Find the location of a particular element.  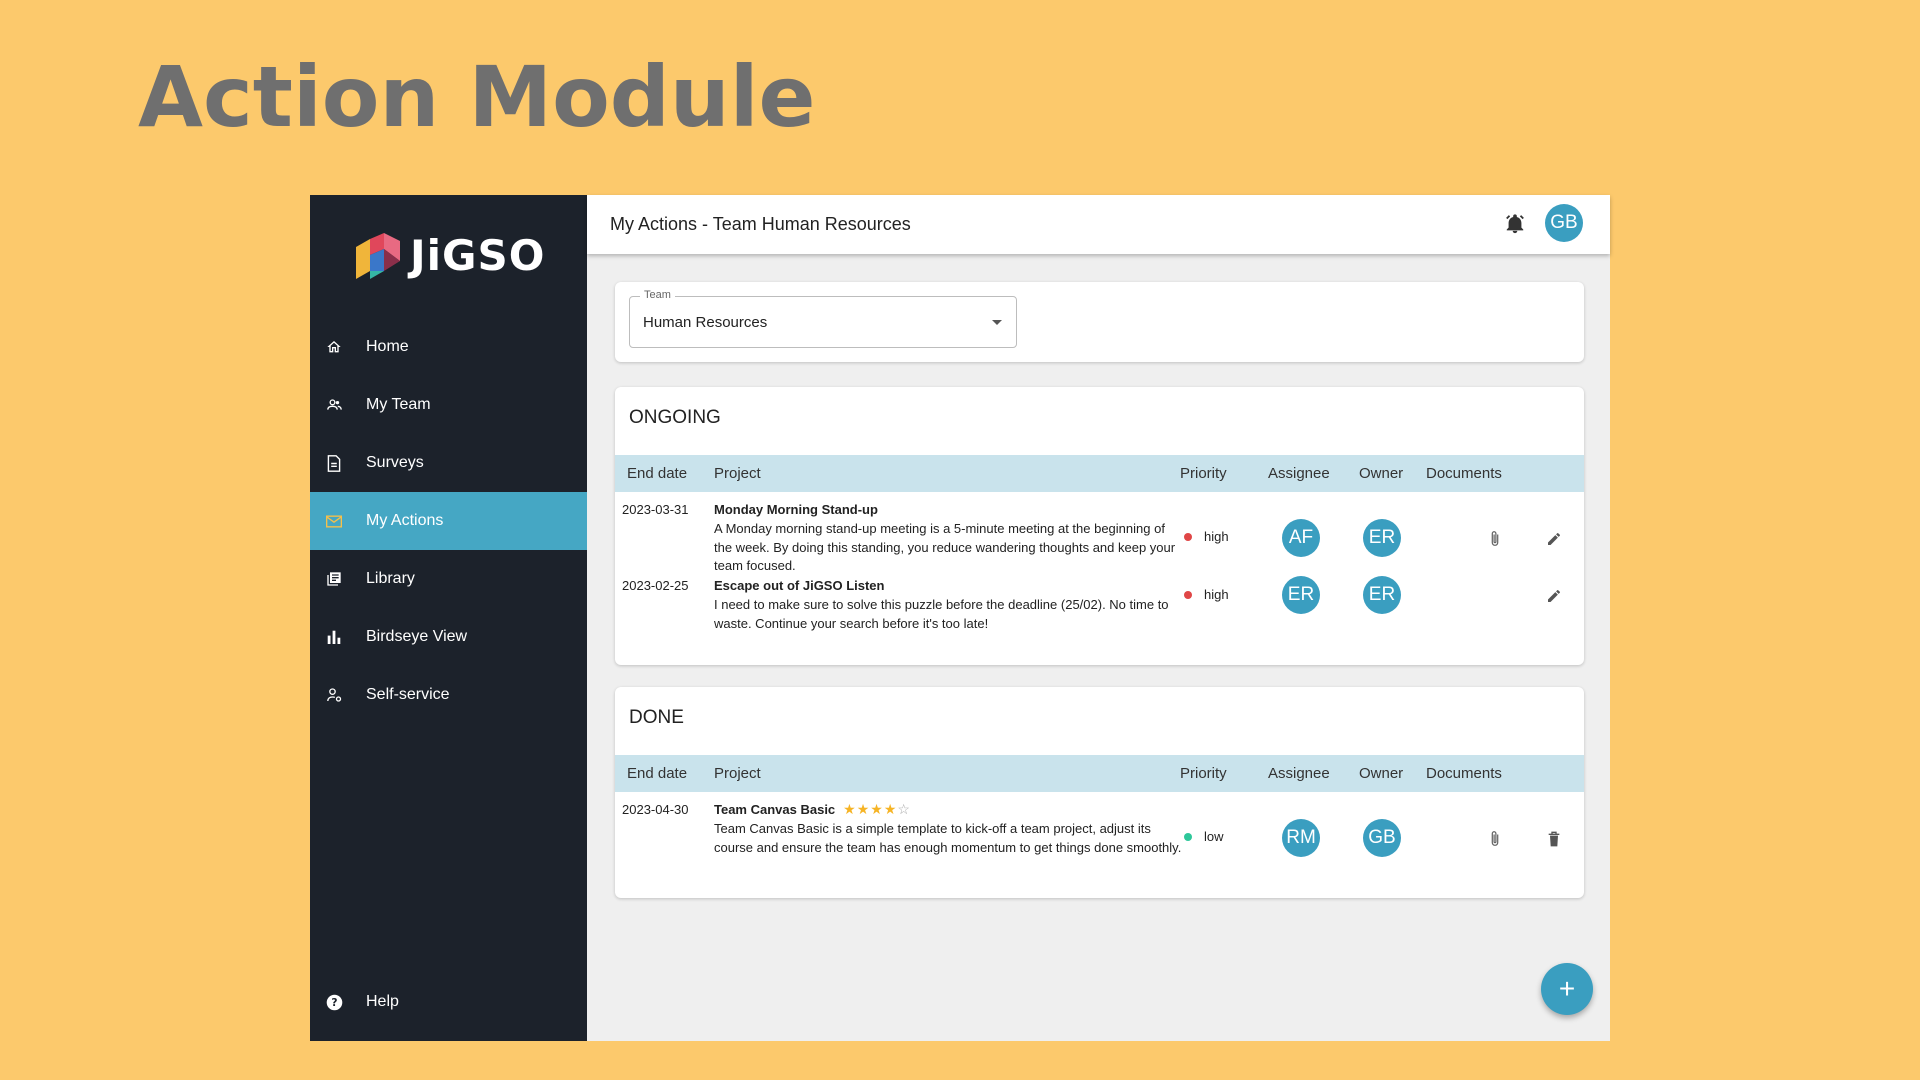

sidebar-item-help: ? Help is located at coordinates (448, 1002).